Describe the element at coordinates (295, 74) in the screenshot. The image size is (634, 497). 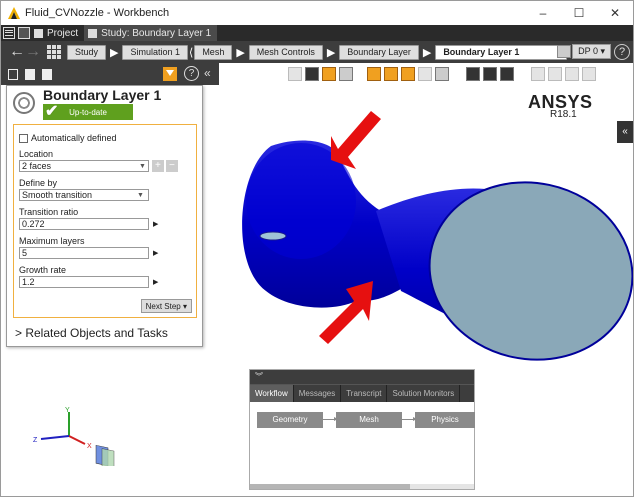
I see `select-icon` at that location.